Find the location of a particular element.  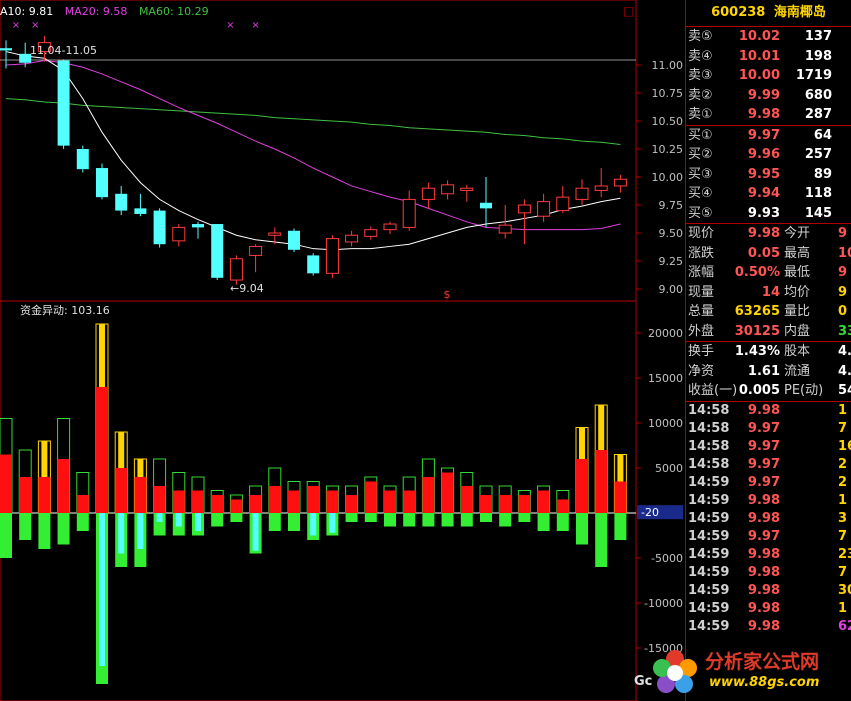

ask-label: 卖① is located at coordinates (700, 114).